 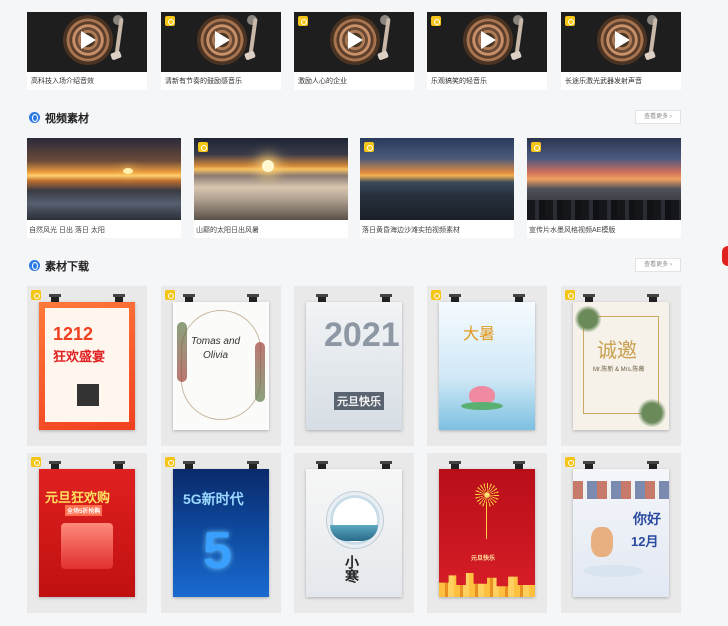 I want to click on music-title: 激励人心的企业, so click(x=322, y=81).